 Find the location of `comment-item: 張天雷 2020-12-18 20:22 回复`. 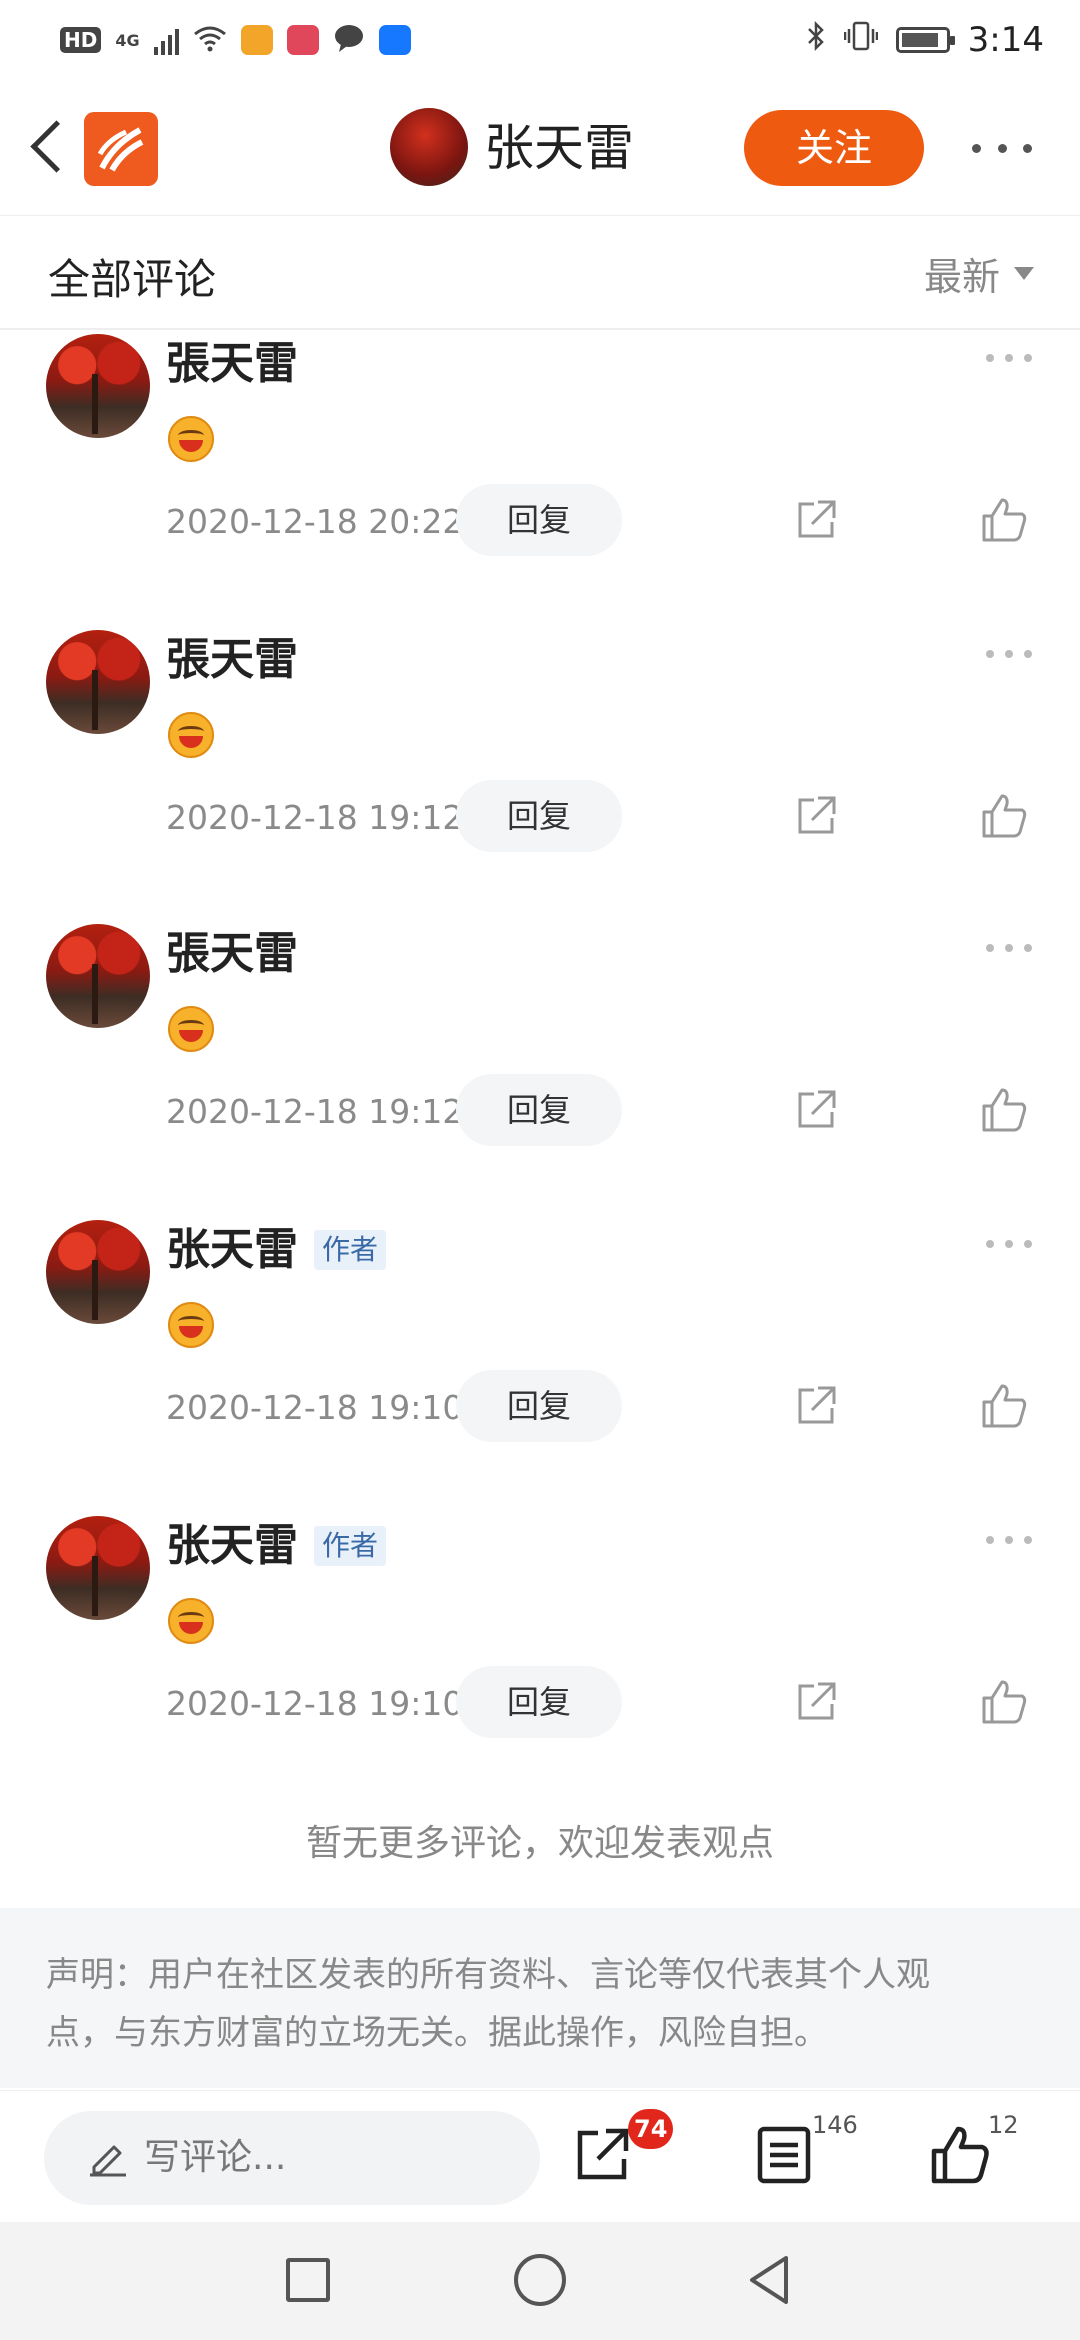

comment-item: 張天雷 2020-12-18 20:22 回复 is located at coordinates (540, 477).